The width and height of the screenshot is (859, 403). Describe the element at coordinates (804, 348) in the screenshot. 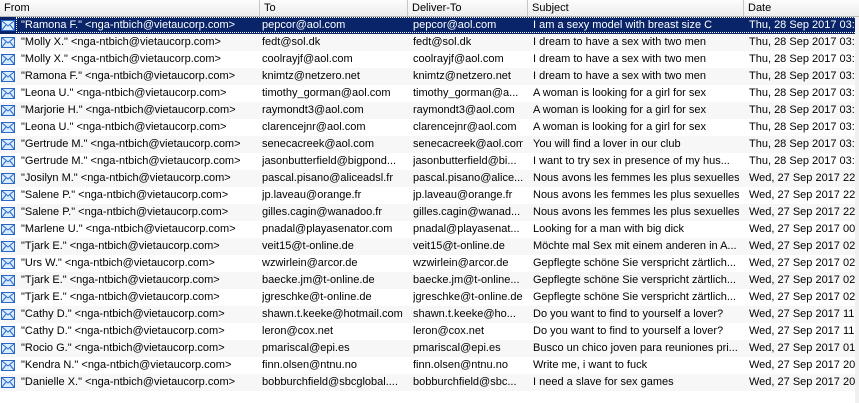

I see `date-cell: Wed, 27 Sep 2017 01:` at that location.